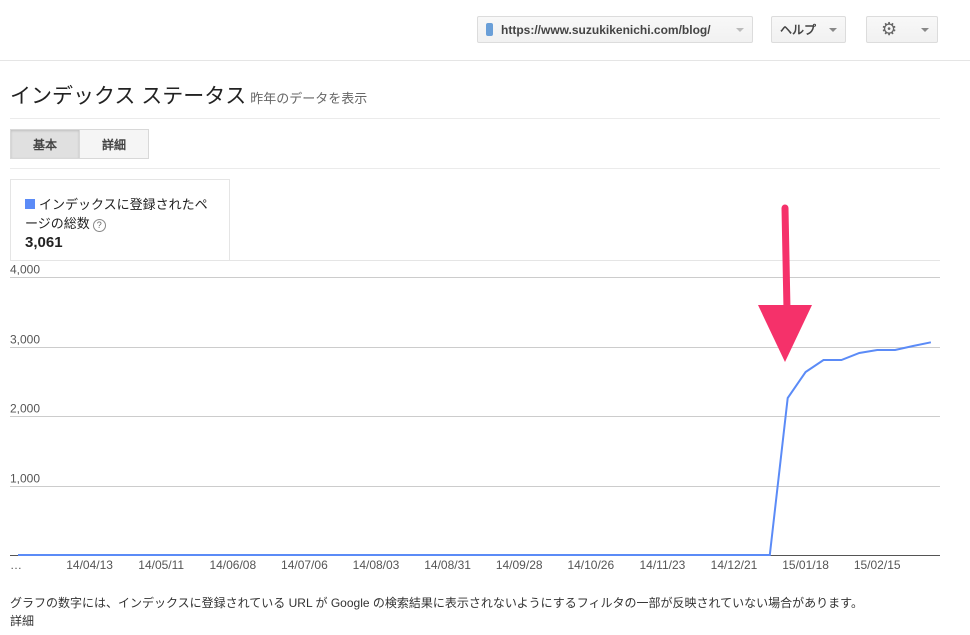 This screenshot has height=635, width=970. What do you see at coordinates (304, 565) in the screenshot?
I see `x-tick-label: 14/07/06` at bounding box center [304, 565].